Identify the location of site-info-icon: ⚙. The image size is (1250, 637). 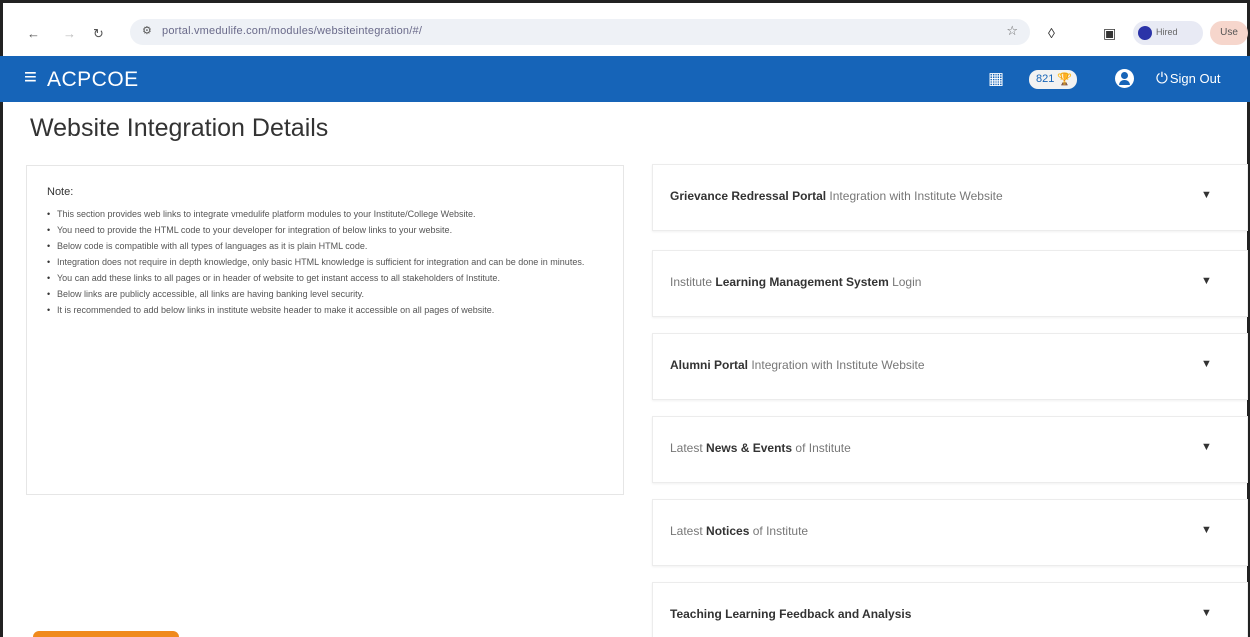
(147, 30).